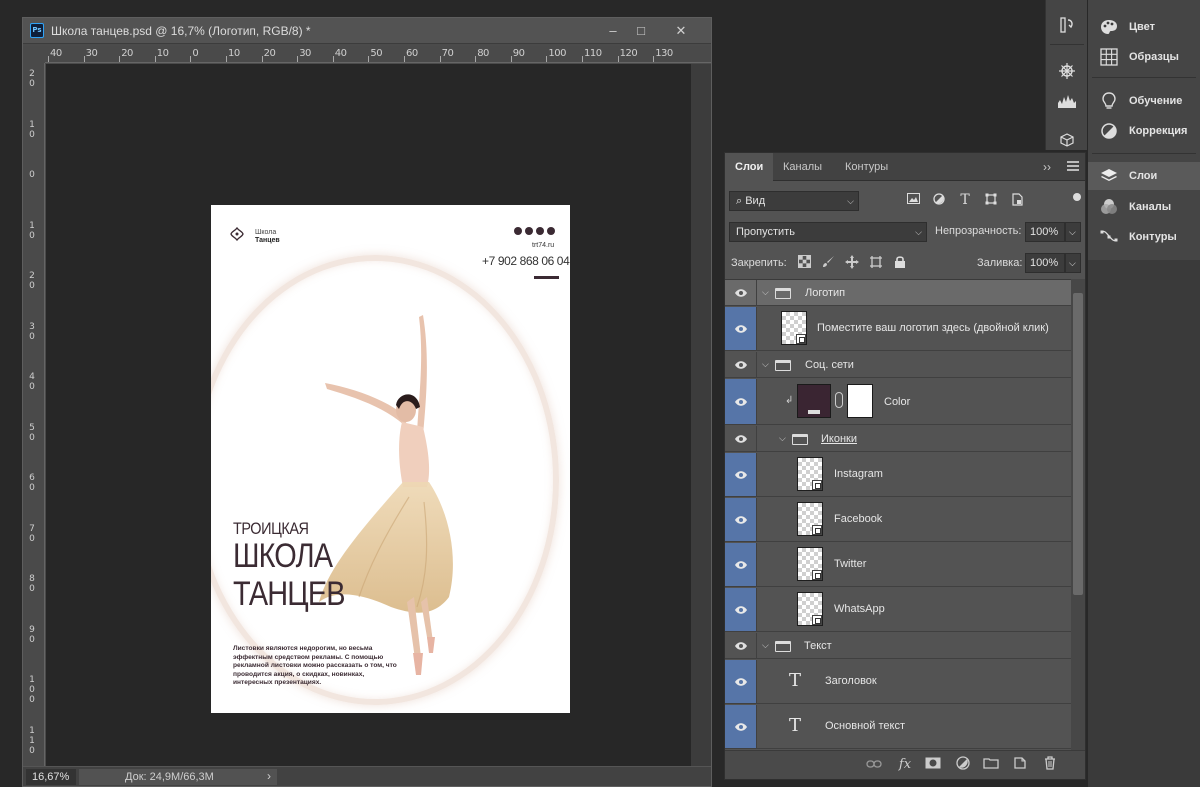 This screenshot has height=787, width=1200. What do you see at coordinates (1017, 200) in the screenshot?
I see `filter-smart-object-icon` at bounding box center [1017, 200].